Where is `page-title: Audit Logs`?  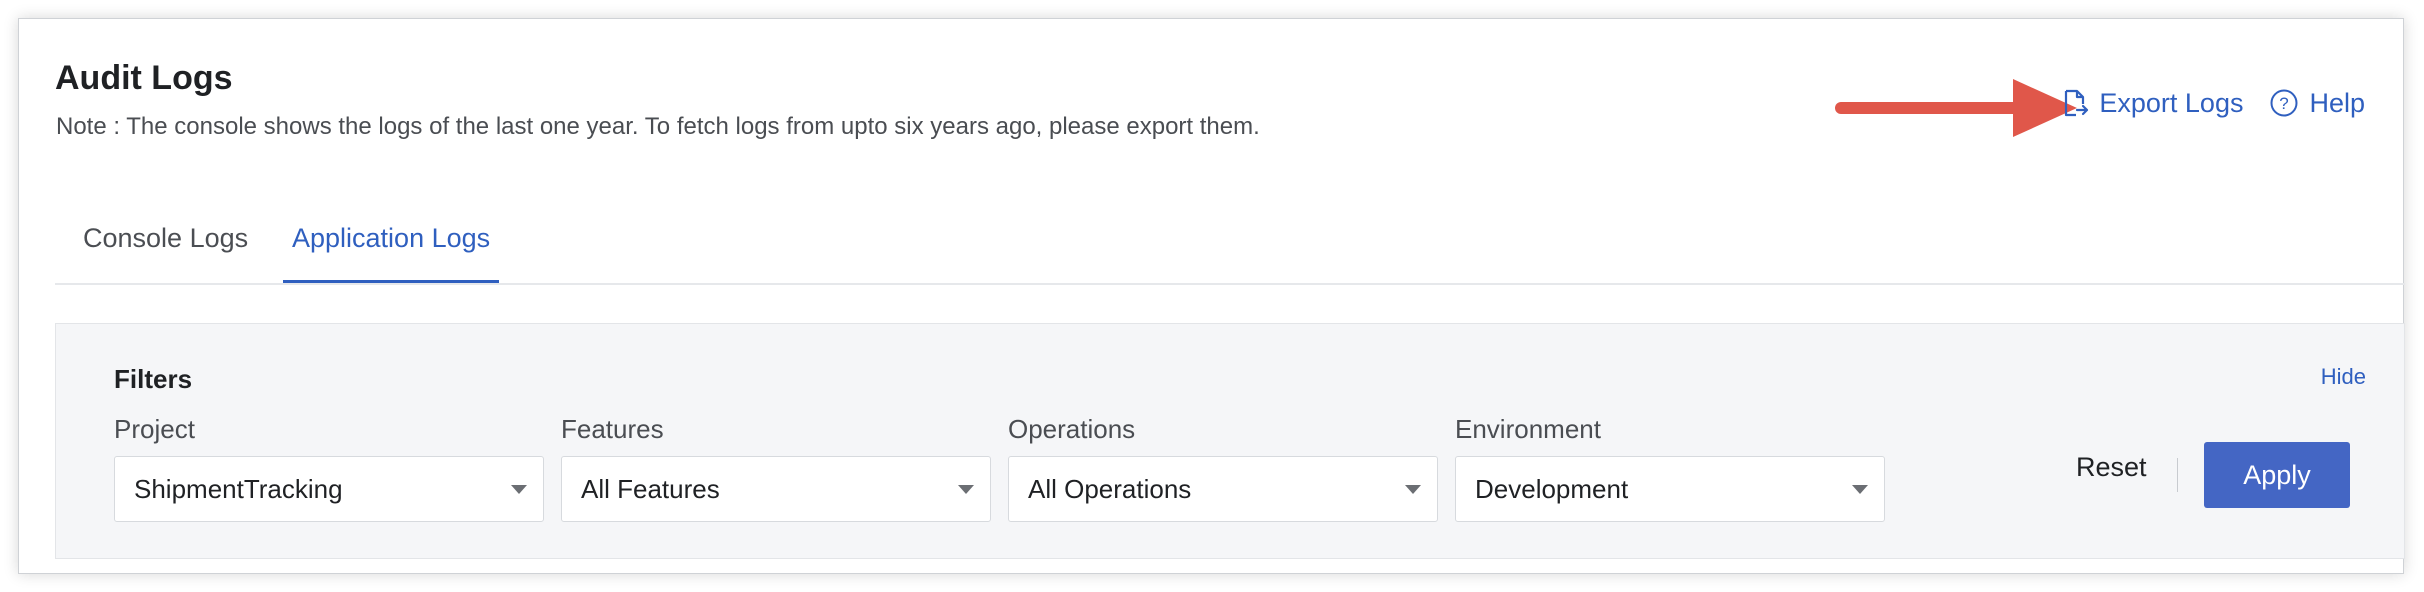
page-title: Audit Logs is located at coordinates (144, 78).